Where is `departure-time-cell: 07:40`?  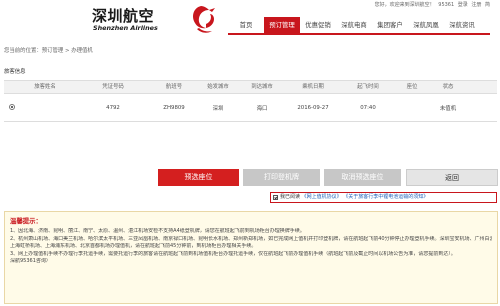 departure-time-cell: 07:40 is located at coordinates (368, 107).